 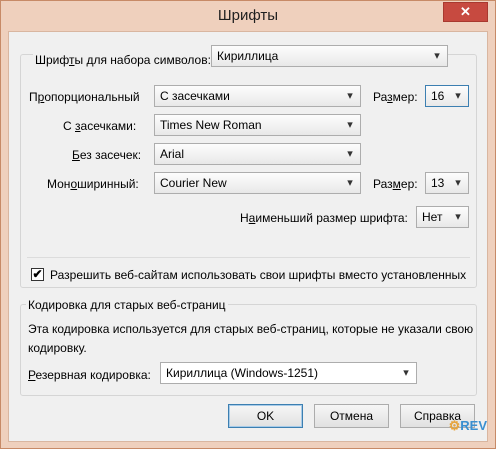 I want to click on title-bar: Шрифты ✕, so click(x=248, y=16).